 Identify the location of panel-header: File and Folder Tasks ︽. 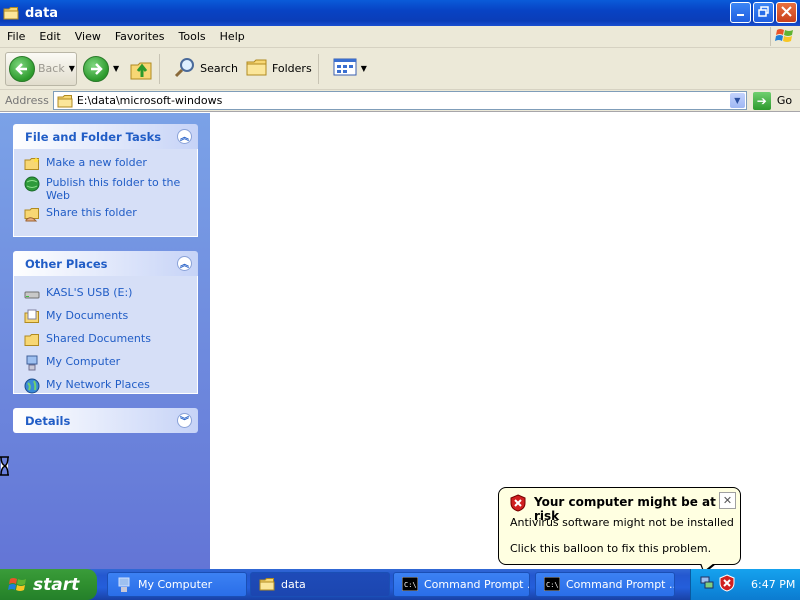
(105, 136).